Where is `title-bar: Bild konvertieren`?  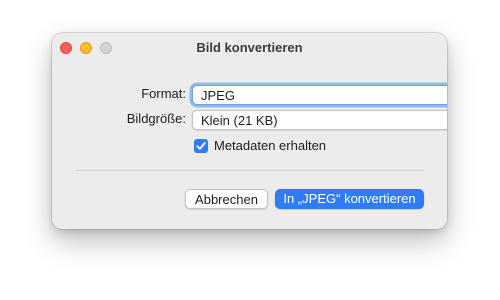
title-bar: Bild konvertieren is located at coordinates (249, 47).